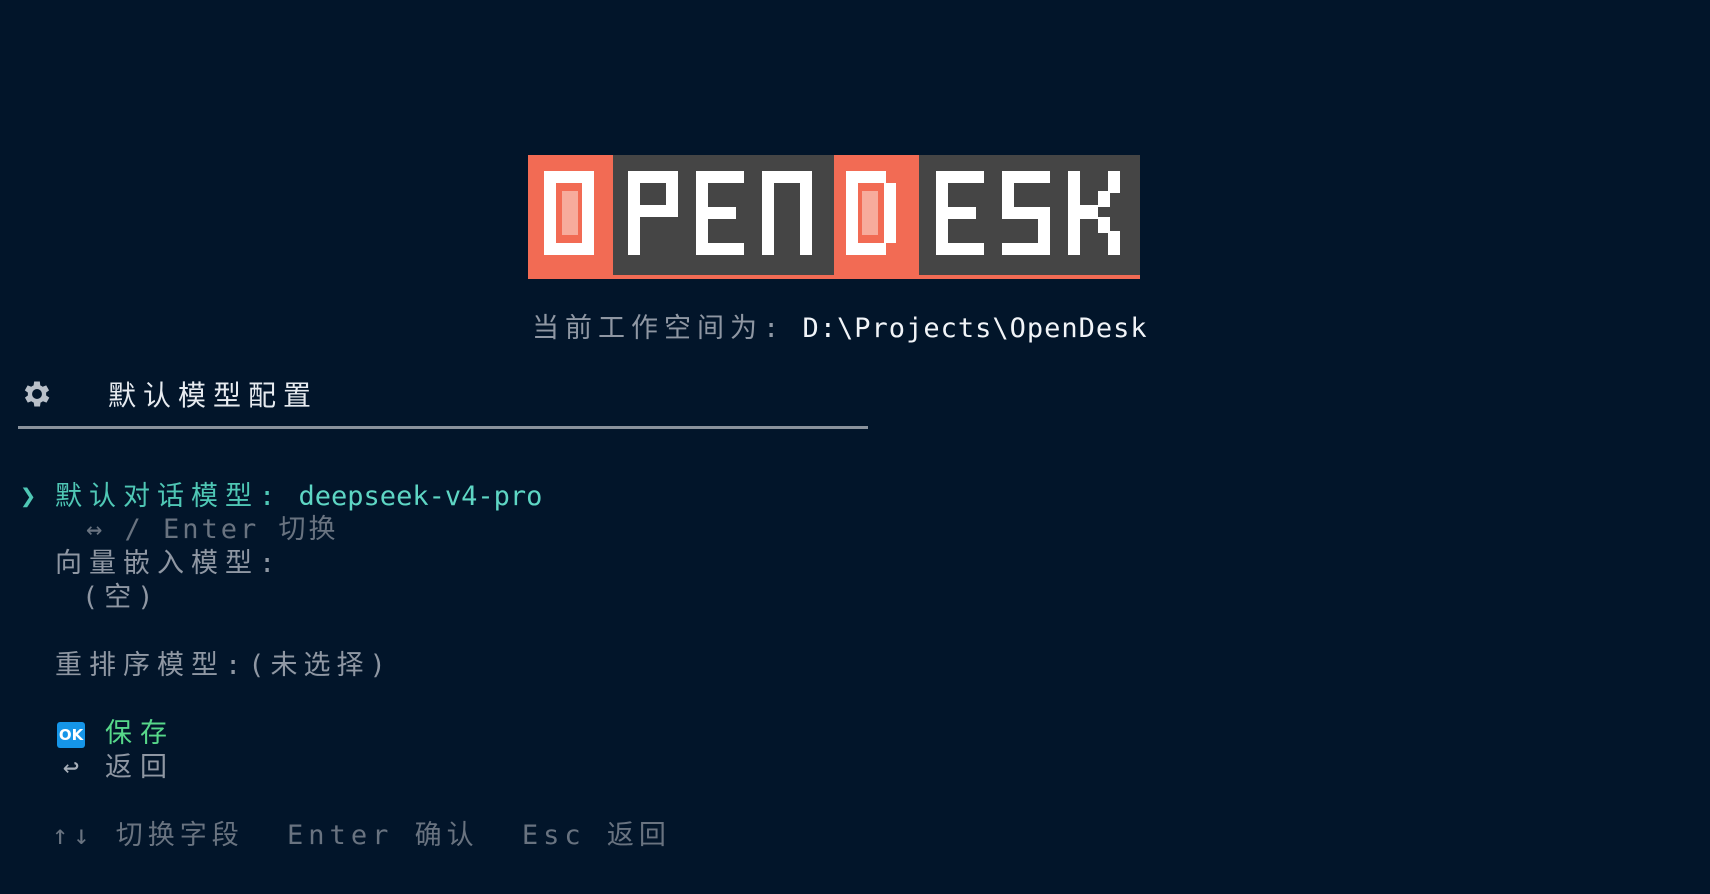 The height and width of the screenshot is (894, 1710). Describe the element at coordinates (443, 427) in the screenshot. I see `section-divider` at that location.